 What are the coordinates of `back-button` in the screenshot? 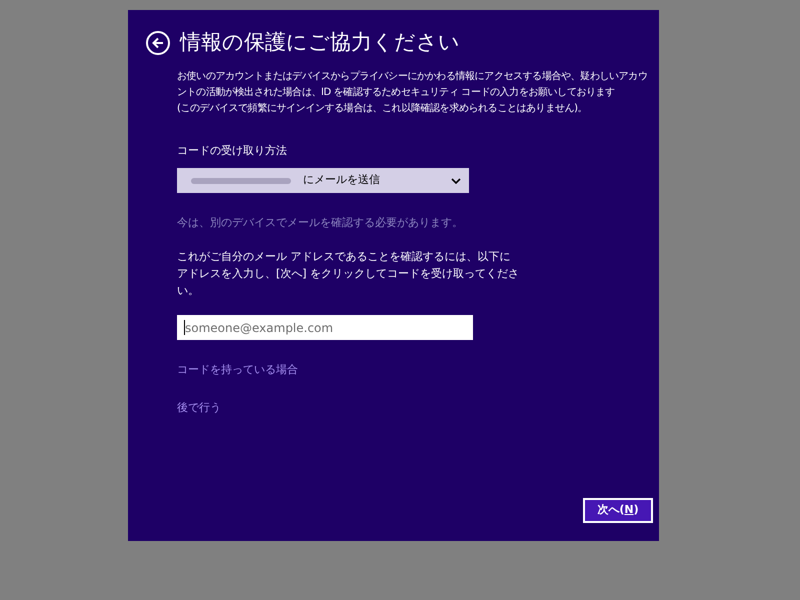 It's located at (158, 42).